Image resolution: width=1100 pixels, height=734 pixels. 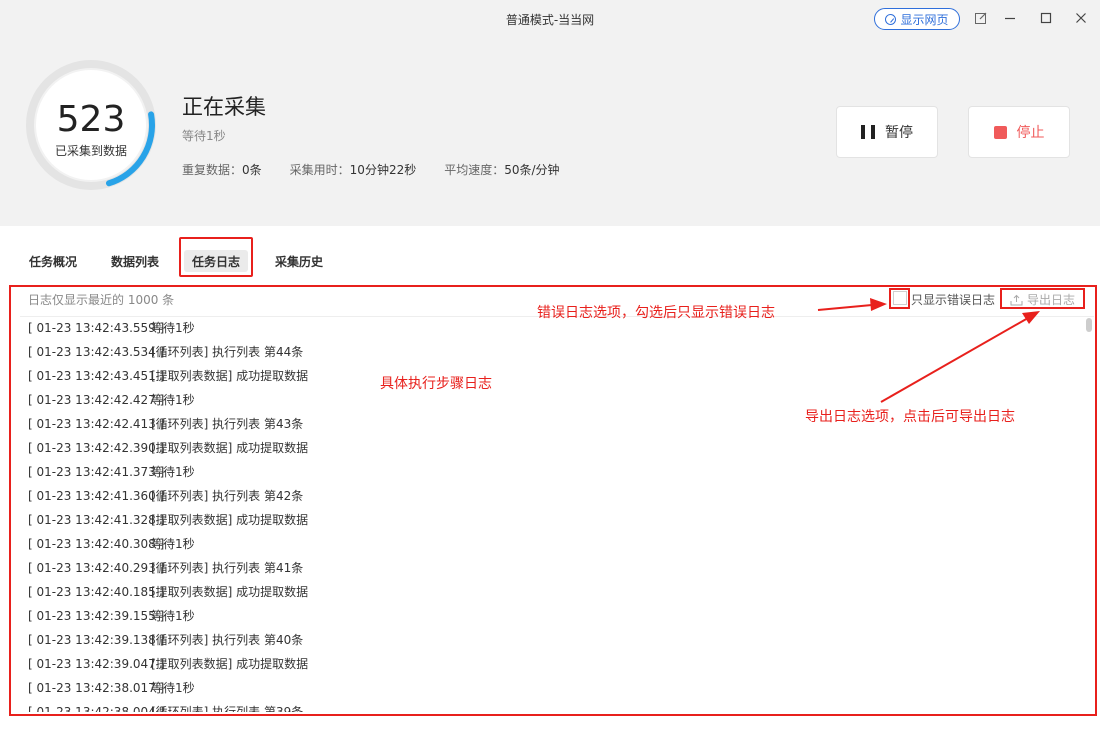 I want to click on annotation-highlight-export, so click(x=1042, y=298).